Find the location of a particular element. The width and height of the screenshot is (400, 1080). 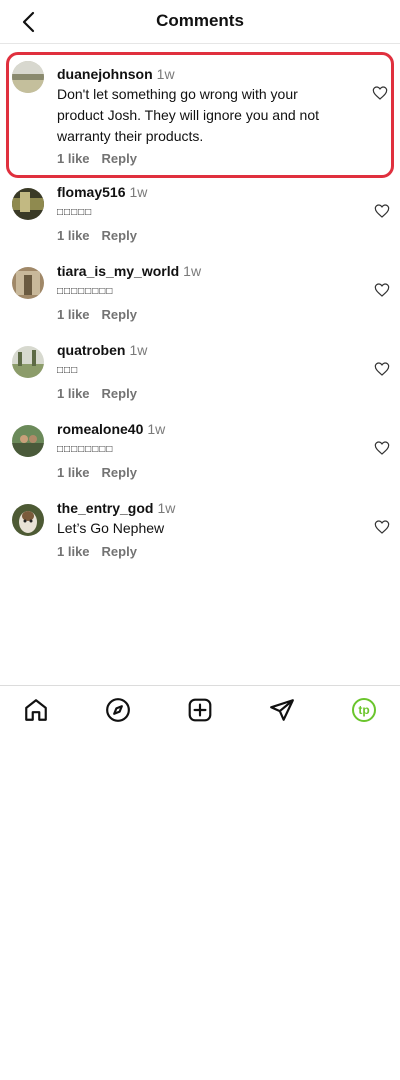

comment-text: Let’s Go Nephew is located at coordinates (111, 528).